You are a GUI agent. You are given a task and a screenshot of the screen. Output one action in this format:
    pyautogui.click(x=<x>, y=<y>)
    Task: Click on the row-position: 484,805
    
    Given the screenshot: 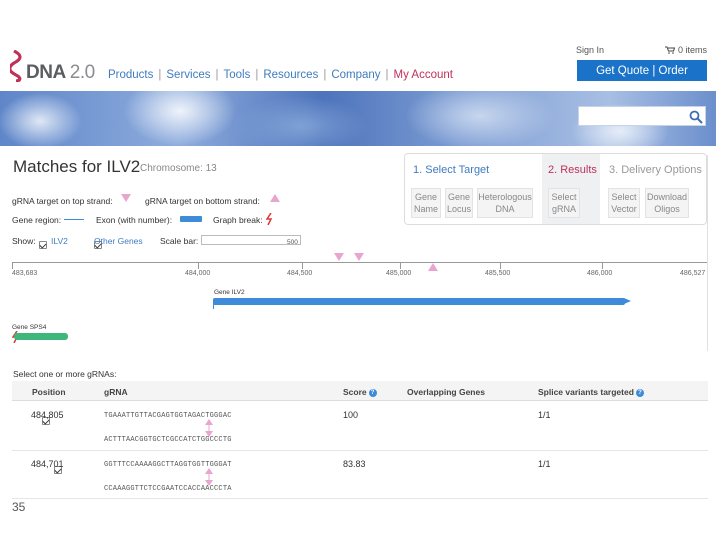 What is the action you would take?
    pyautogui.click(x=47, y=415)
    